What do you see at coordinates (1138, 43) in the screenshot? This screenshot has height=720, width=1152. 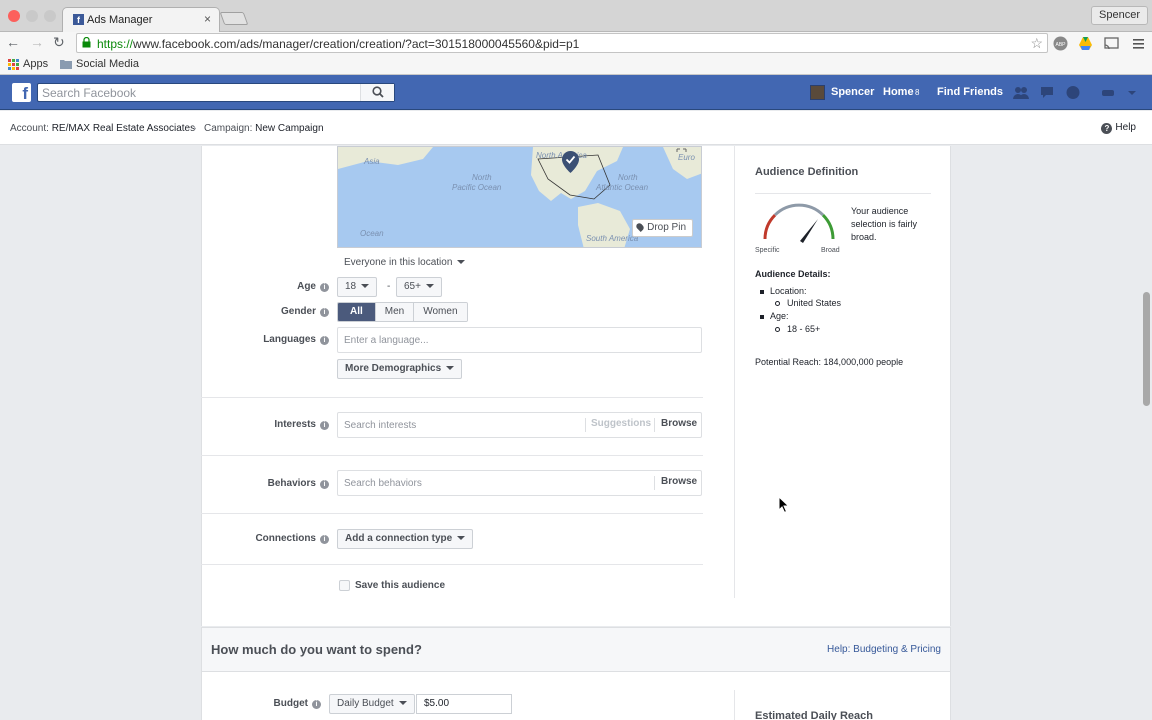 I see `chrome-menu-icon` at bounding box center [1138, 43].